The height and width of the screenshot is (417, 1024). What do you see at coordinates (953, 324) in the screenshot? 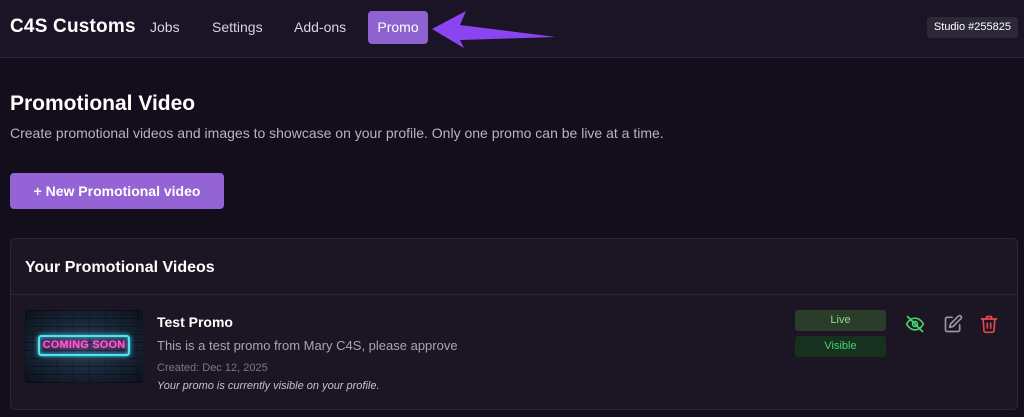
I see `edit-icon` at bounding box center [953, 324].